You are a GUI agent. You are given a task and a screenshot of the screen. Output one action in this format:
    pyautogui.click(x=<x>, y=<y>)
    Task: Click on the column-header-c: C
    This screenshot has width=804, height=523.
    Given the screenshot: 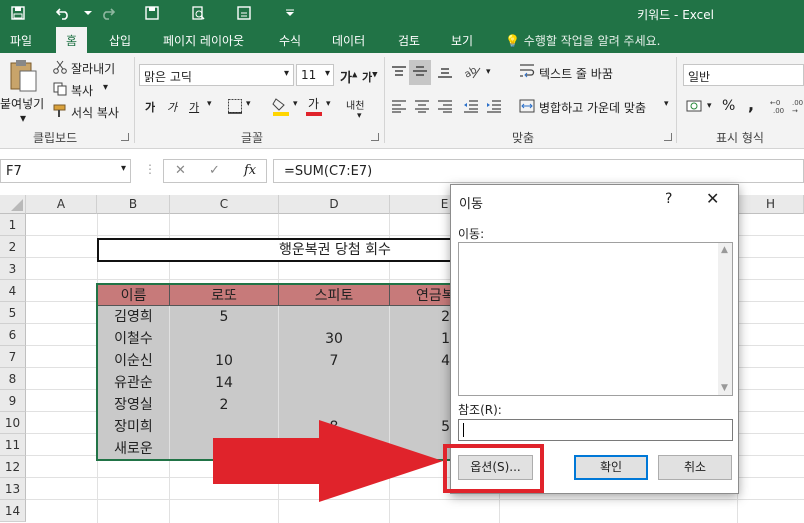 What is the action you would take?
    pyautogui.click(x=224, y=204)
    